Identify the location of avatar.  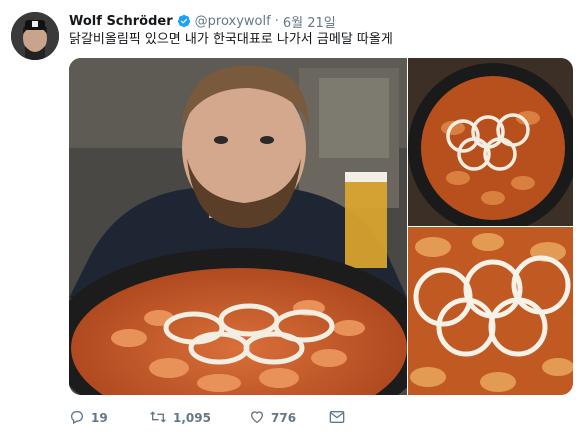
(35, 36).